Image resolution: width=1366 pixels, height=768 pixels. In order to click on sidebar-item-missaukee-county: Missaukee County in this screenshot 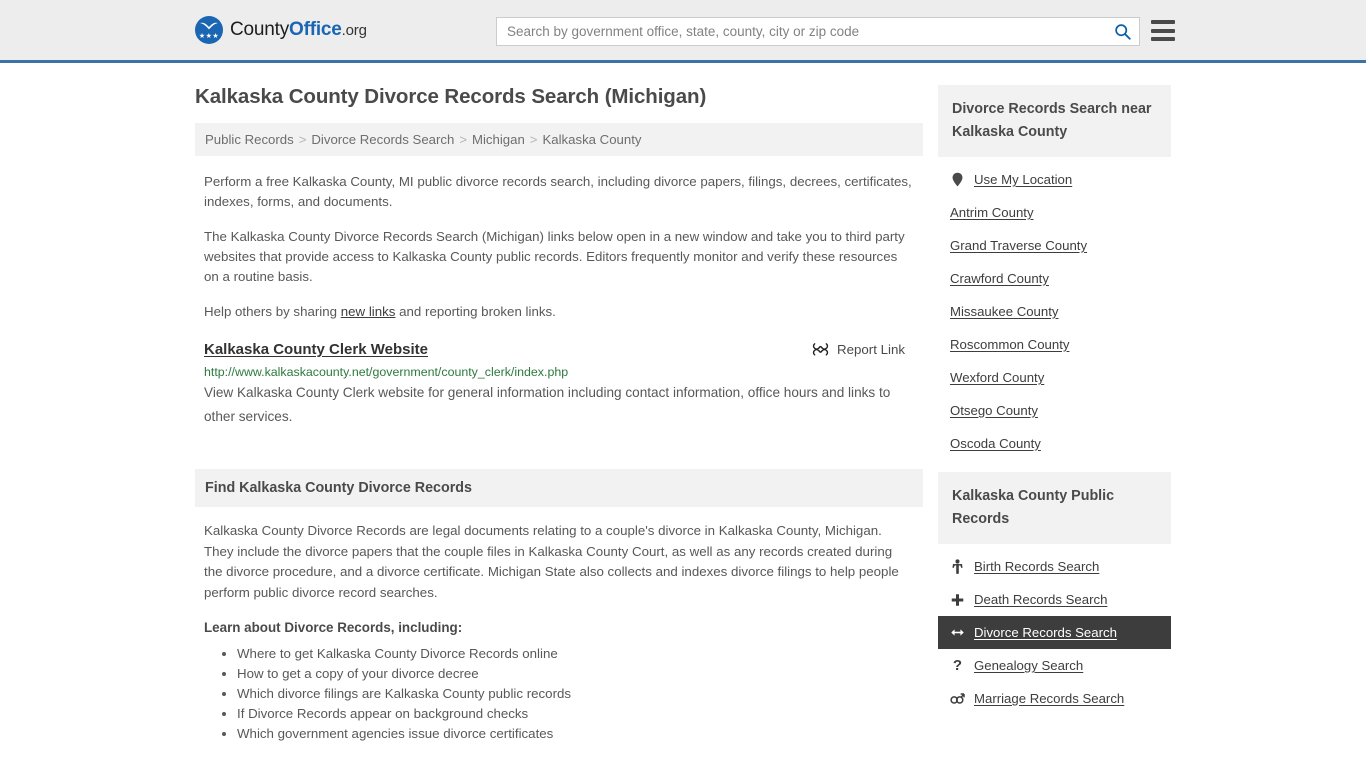, I will do `click(1054, 311)`.